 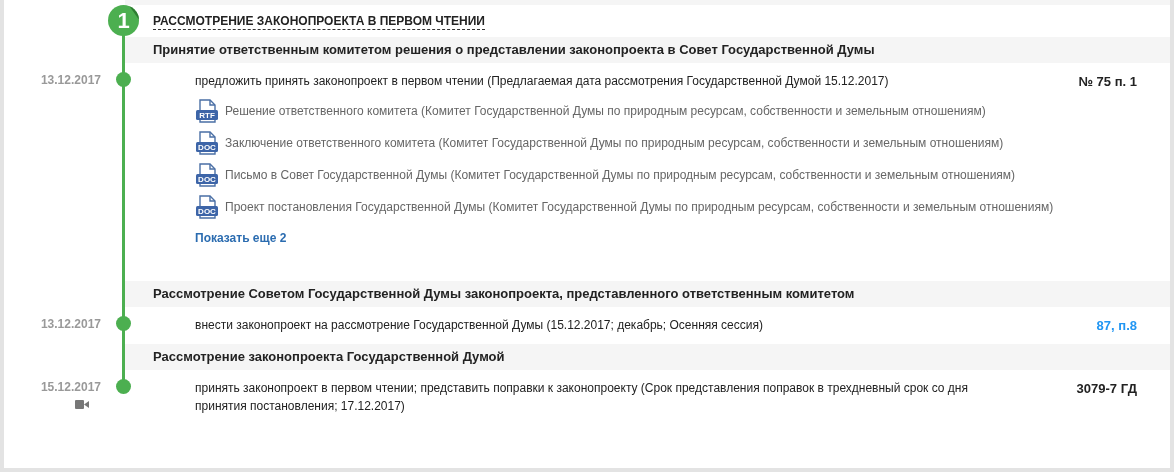 I want to click on document-link: Проект постановления Государственной Думы (Комитет Государственной Думы по природным ресурсам, собственности и земельным отношениям), so click(x=639, y=205).